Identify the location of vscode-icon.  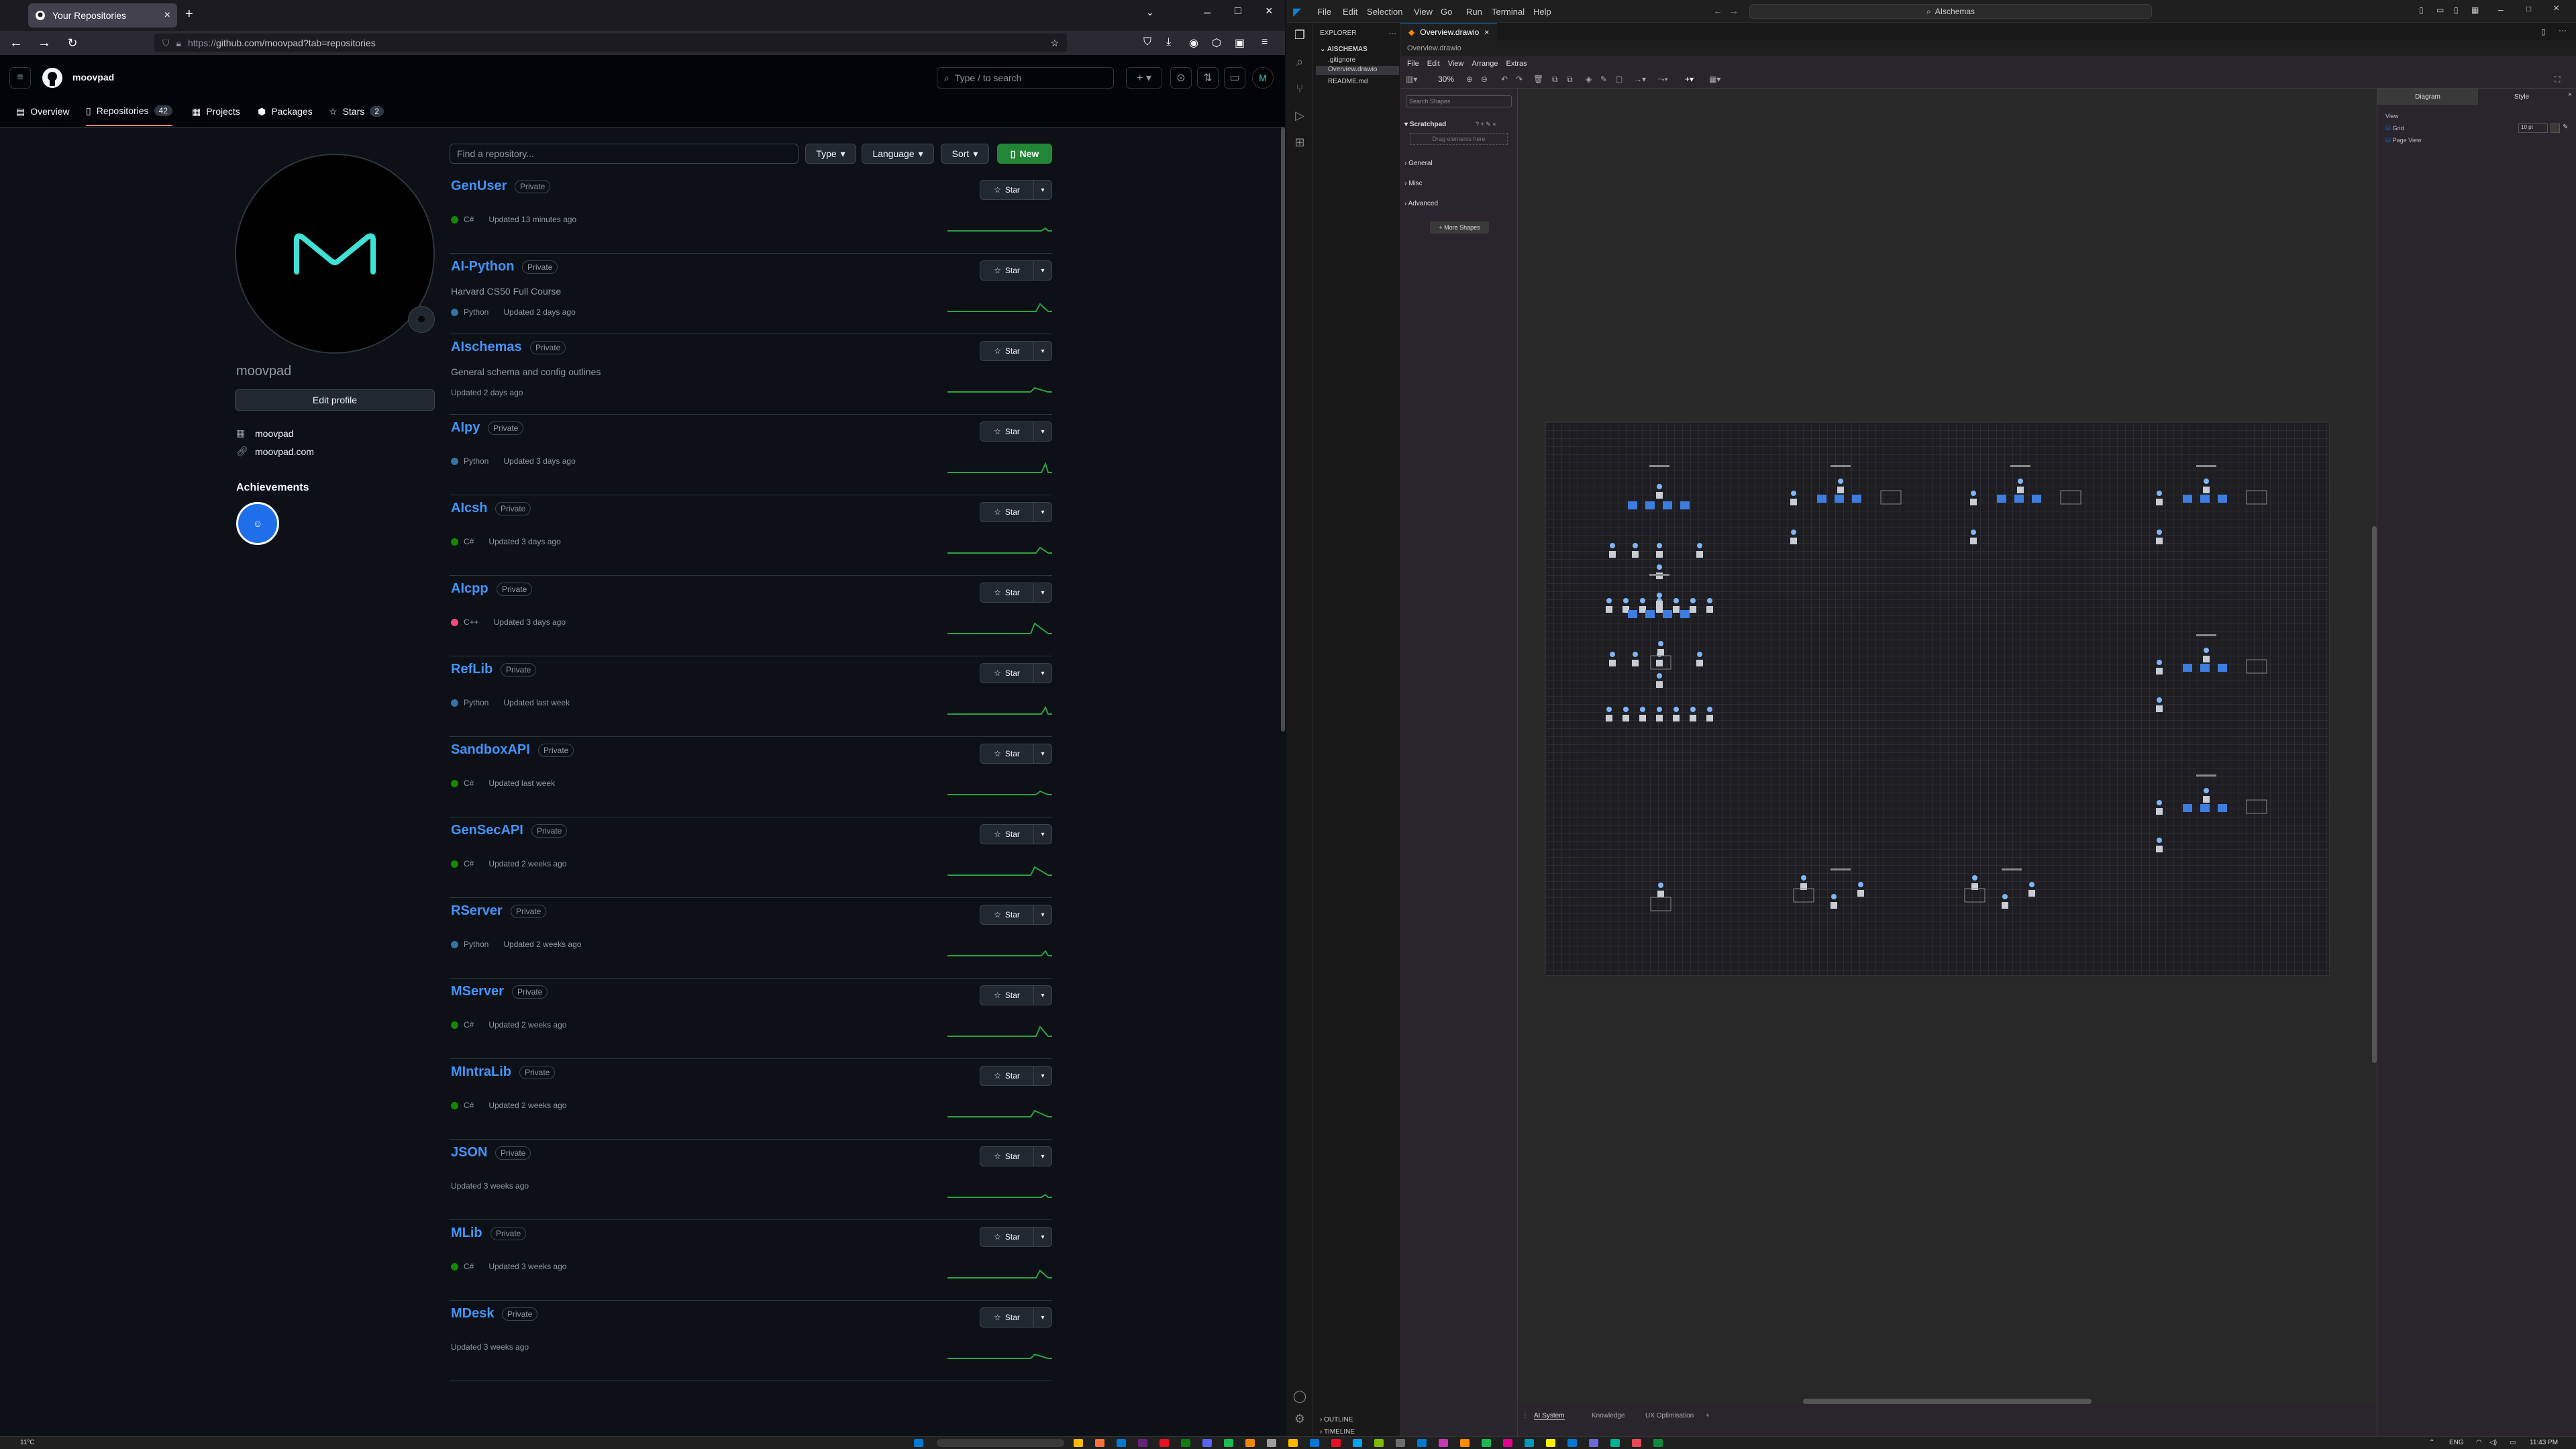
(1121, 1443).